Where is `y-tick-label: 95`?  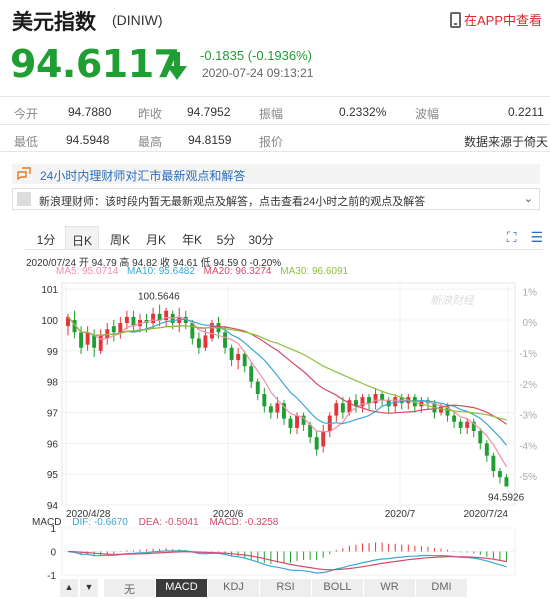 y-tick-label: 95 is located at coordinates (53, 475).